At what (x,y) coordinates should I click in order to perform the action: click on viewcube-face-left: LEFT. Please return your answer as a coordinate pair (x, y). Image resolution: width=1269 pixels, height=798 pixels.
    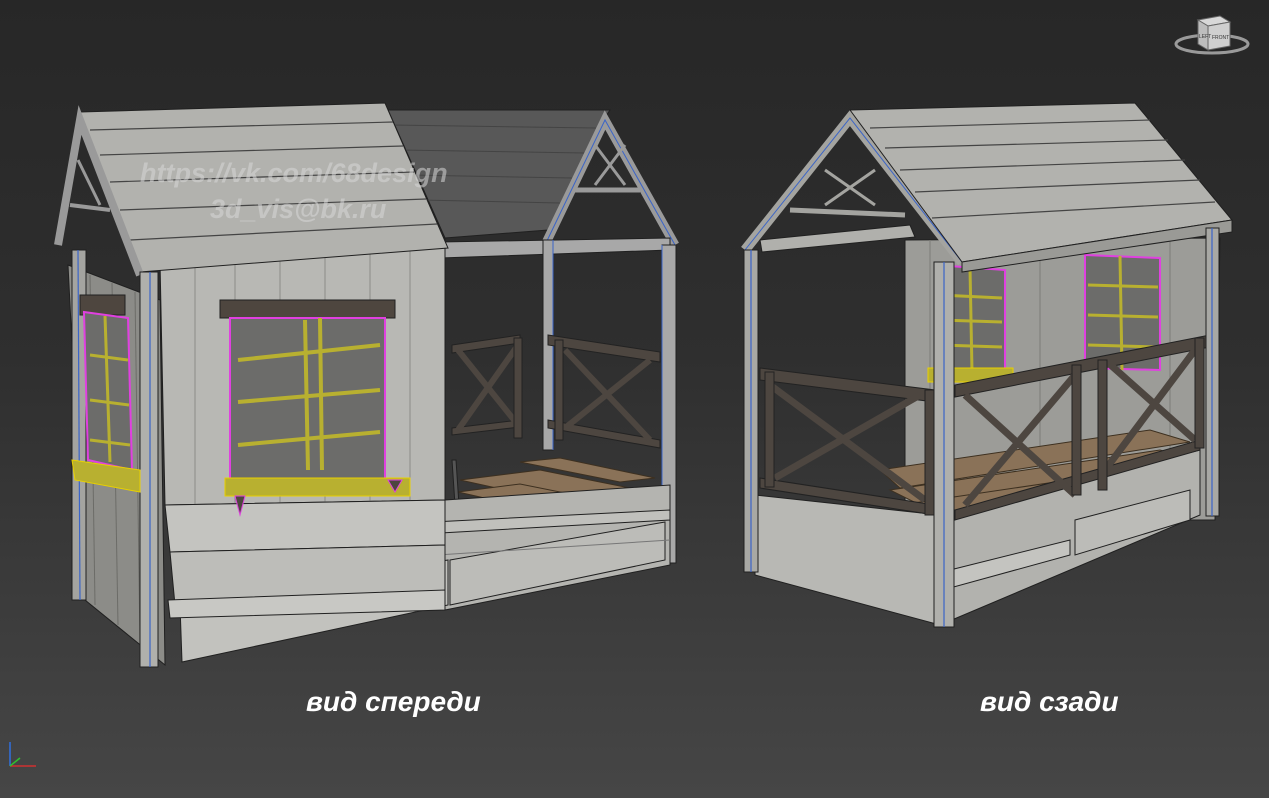
    Looking at the image, I should click on (1205, 37).